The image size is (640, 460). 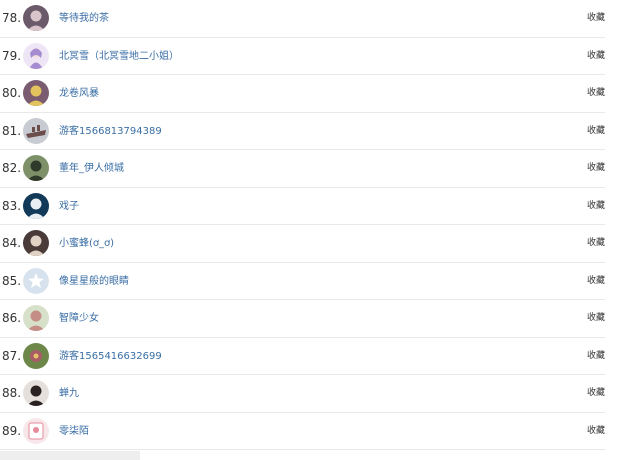 What do you see at coordinates (302, 131) in the screenshot?
I see `list-item: 81. 游客1566813794389 收藏` at bounding box center [302, 131].